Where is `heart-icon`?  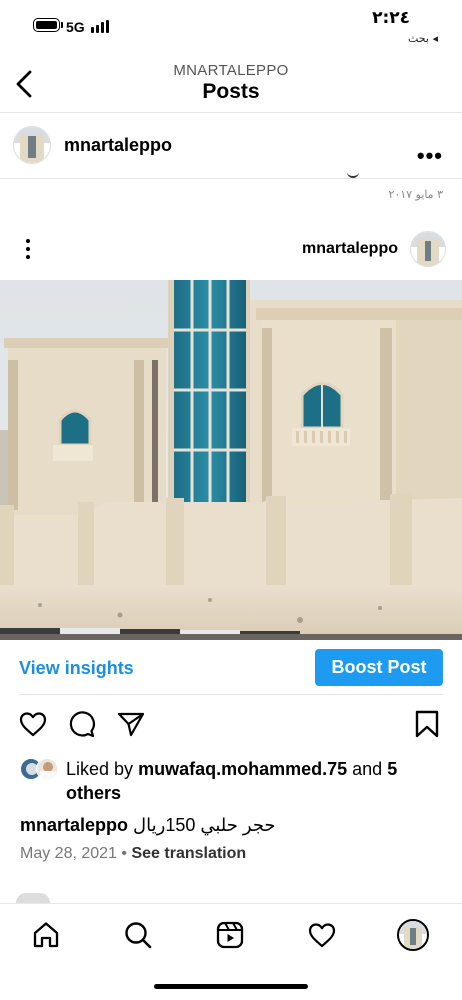 heart-icon is located at coordinates (33, 724).